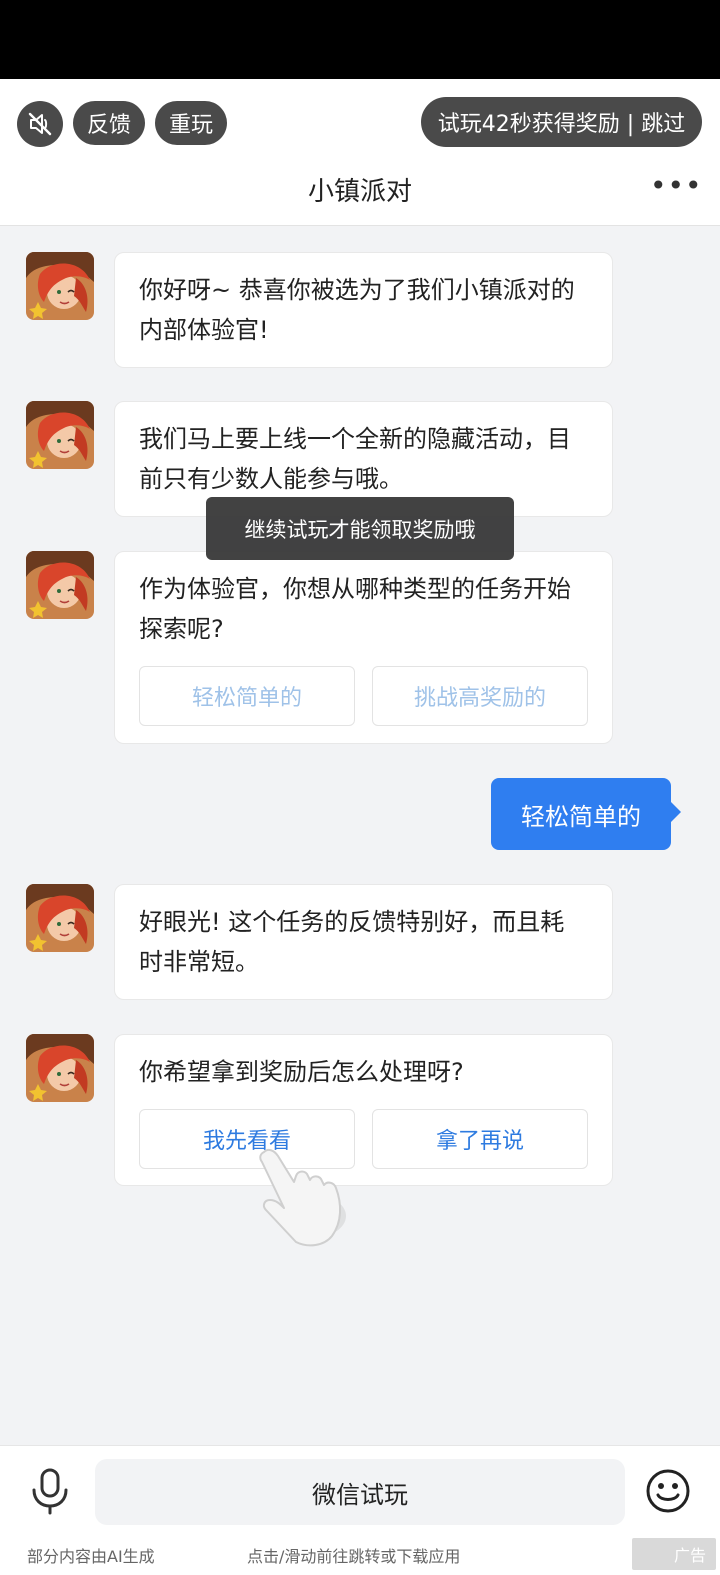 The height and width of the screenshot is (1575, 720). I want to click on user-bubble-tail, so click(675, 812).